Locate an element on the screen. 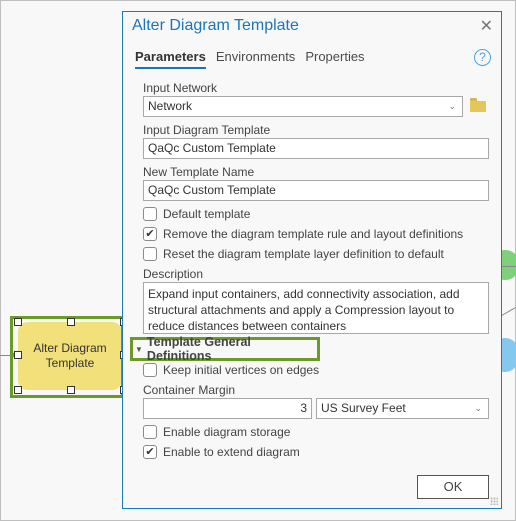 The image size is (516, 521). template-general-definitions-header: ▼ Template General Definitions is located at coordinates (225, 349).